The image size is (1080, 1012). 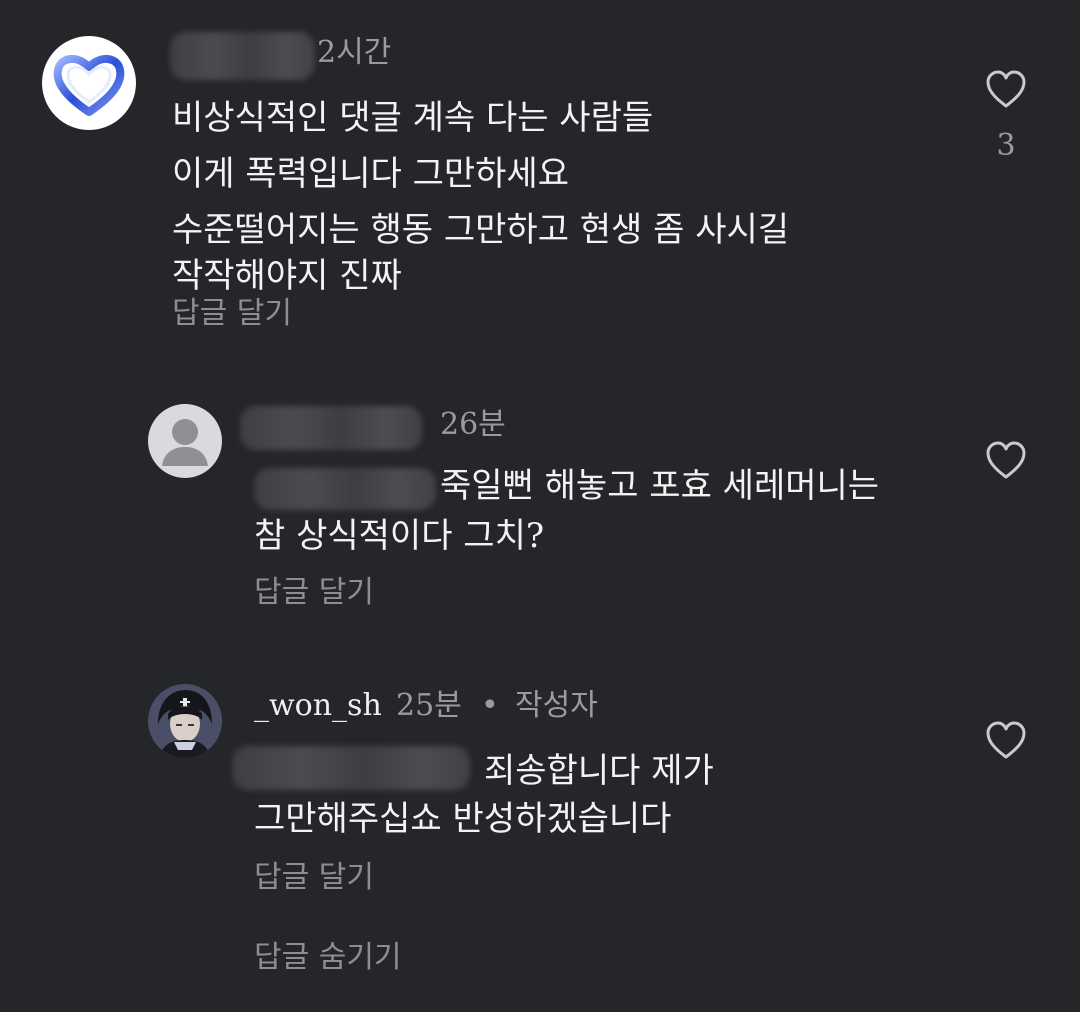 What do you see at coordinates (89, 85) in the screenshot?
I see `blue-heart-icon` at bounding box center [89, 85].